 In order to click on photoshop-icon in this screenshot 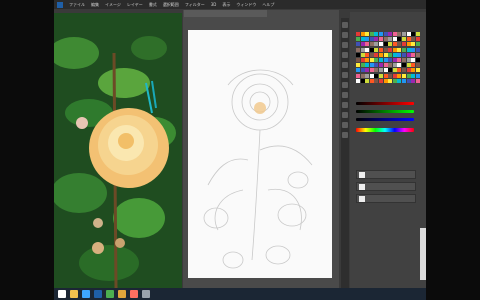, I will do `click(98, 294)`.